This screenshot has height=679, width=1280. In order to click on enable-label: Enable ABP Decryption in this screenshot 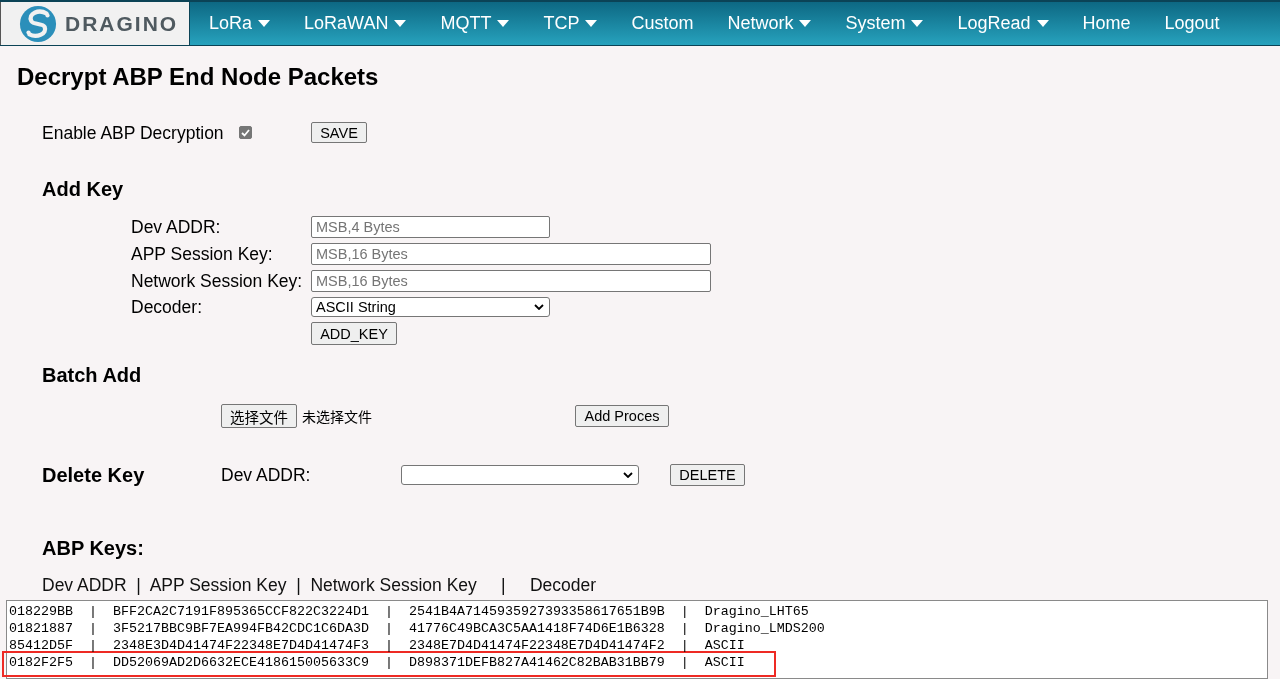, I will do `click(133, 132)`.